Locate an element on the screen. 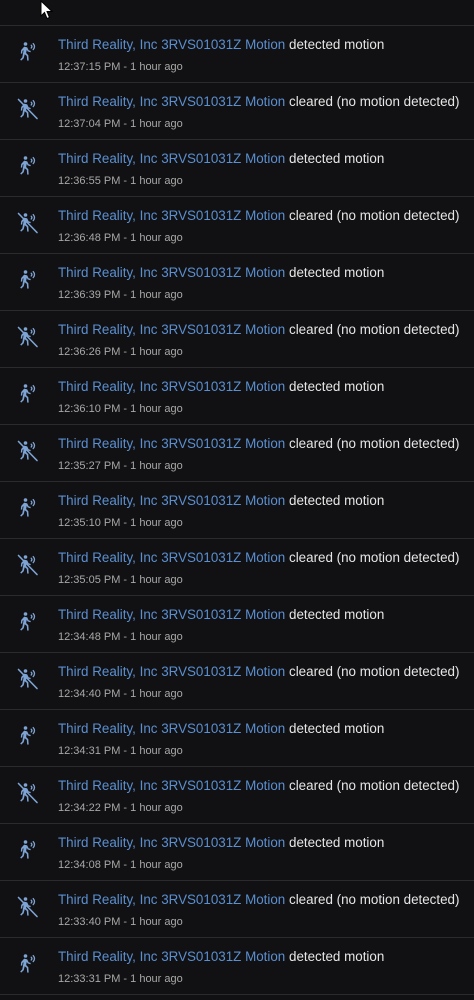  entry-timestamp: 12:34:08 PM - 1 hour ago is located at coordinates (120, 865).